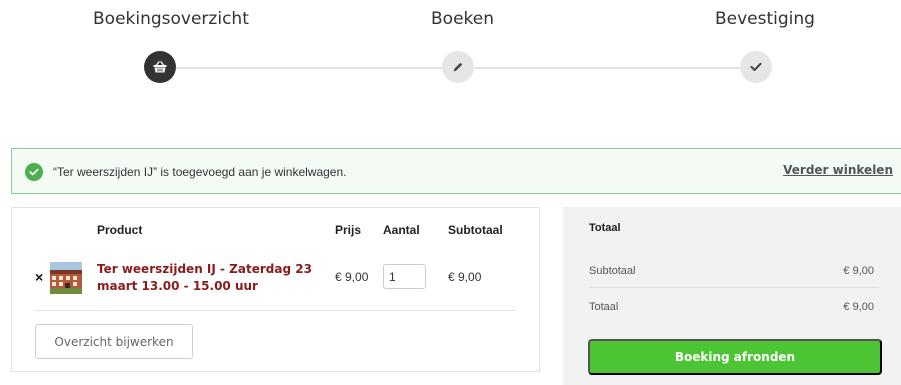 The image size is (901, 385). What do you see at coordinates (114, 341) in the screenshot?
I see `update-overview-button: Overzicht bijwerken` at bounding box center [114, 341].